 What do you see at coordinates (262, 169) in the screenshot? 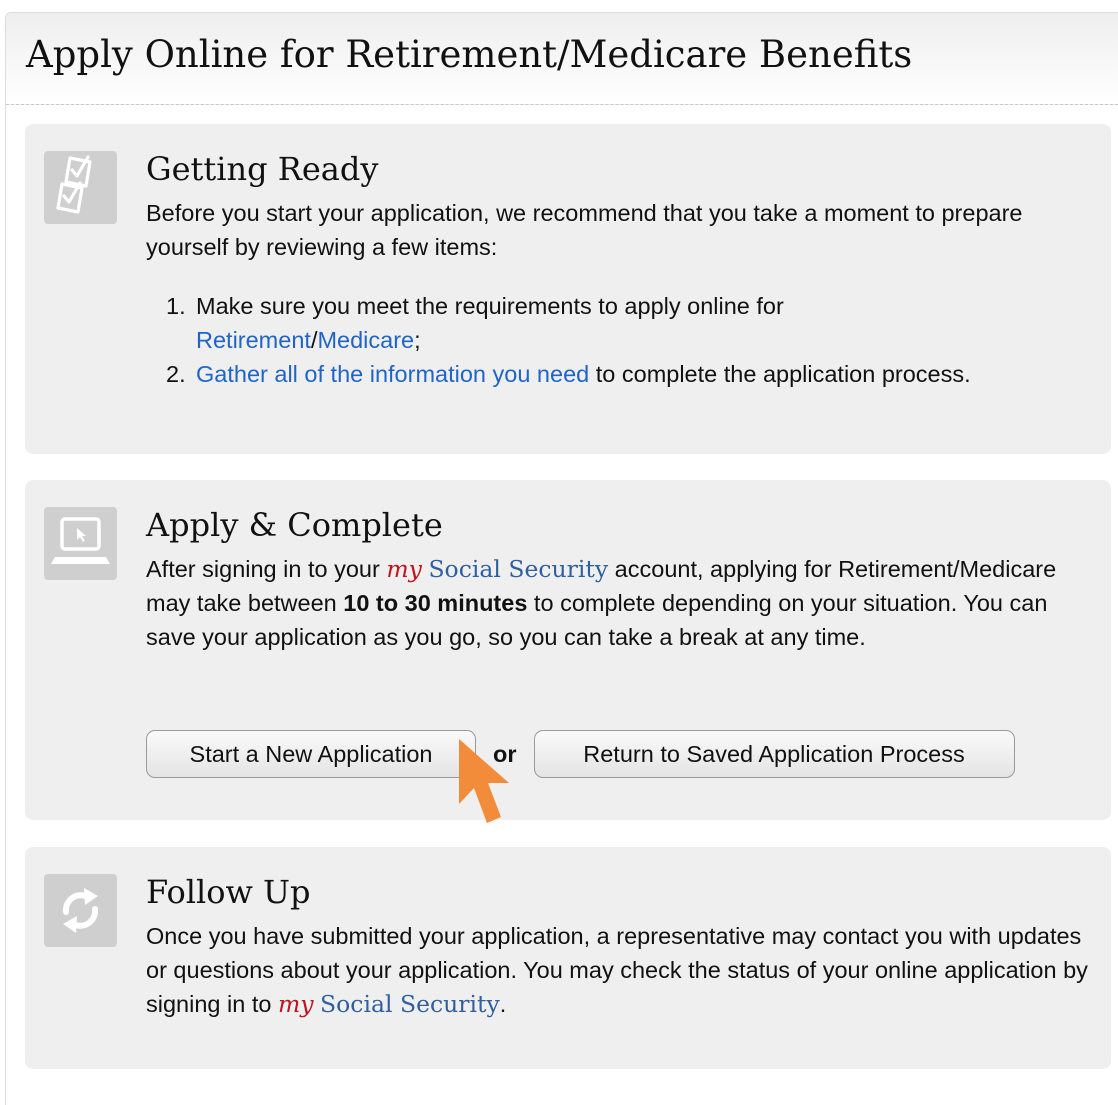
I see `getting-ready-heading: Getting Ready` at bounding box center [262, 169].